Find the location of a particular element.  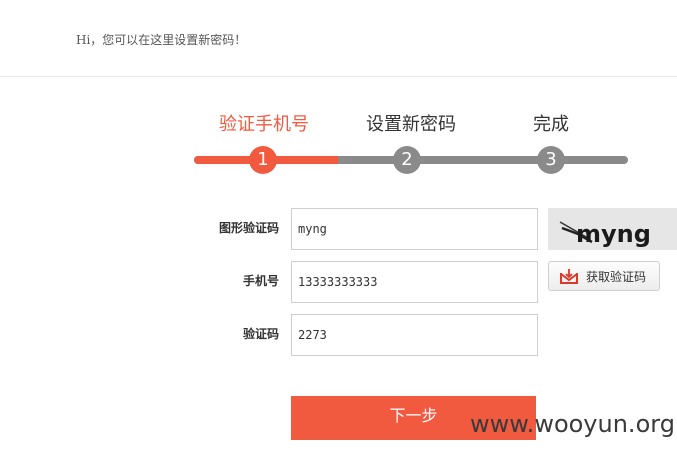

get-sms-code-button: 获取验证码 is located at coordinates (604, 276).